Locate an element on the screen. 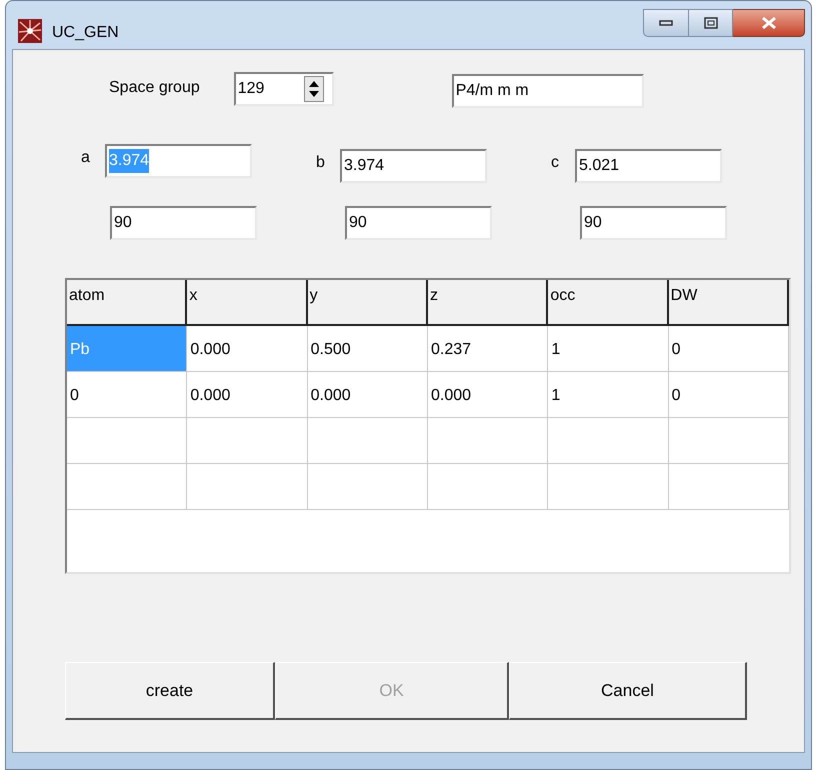 This screenshot has width=816, height=770. table-cell: 0.500 is located at coordinates (368, 349).